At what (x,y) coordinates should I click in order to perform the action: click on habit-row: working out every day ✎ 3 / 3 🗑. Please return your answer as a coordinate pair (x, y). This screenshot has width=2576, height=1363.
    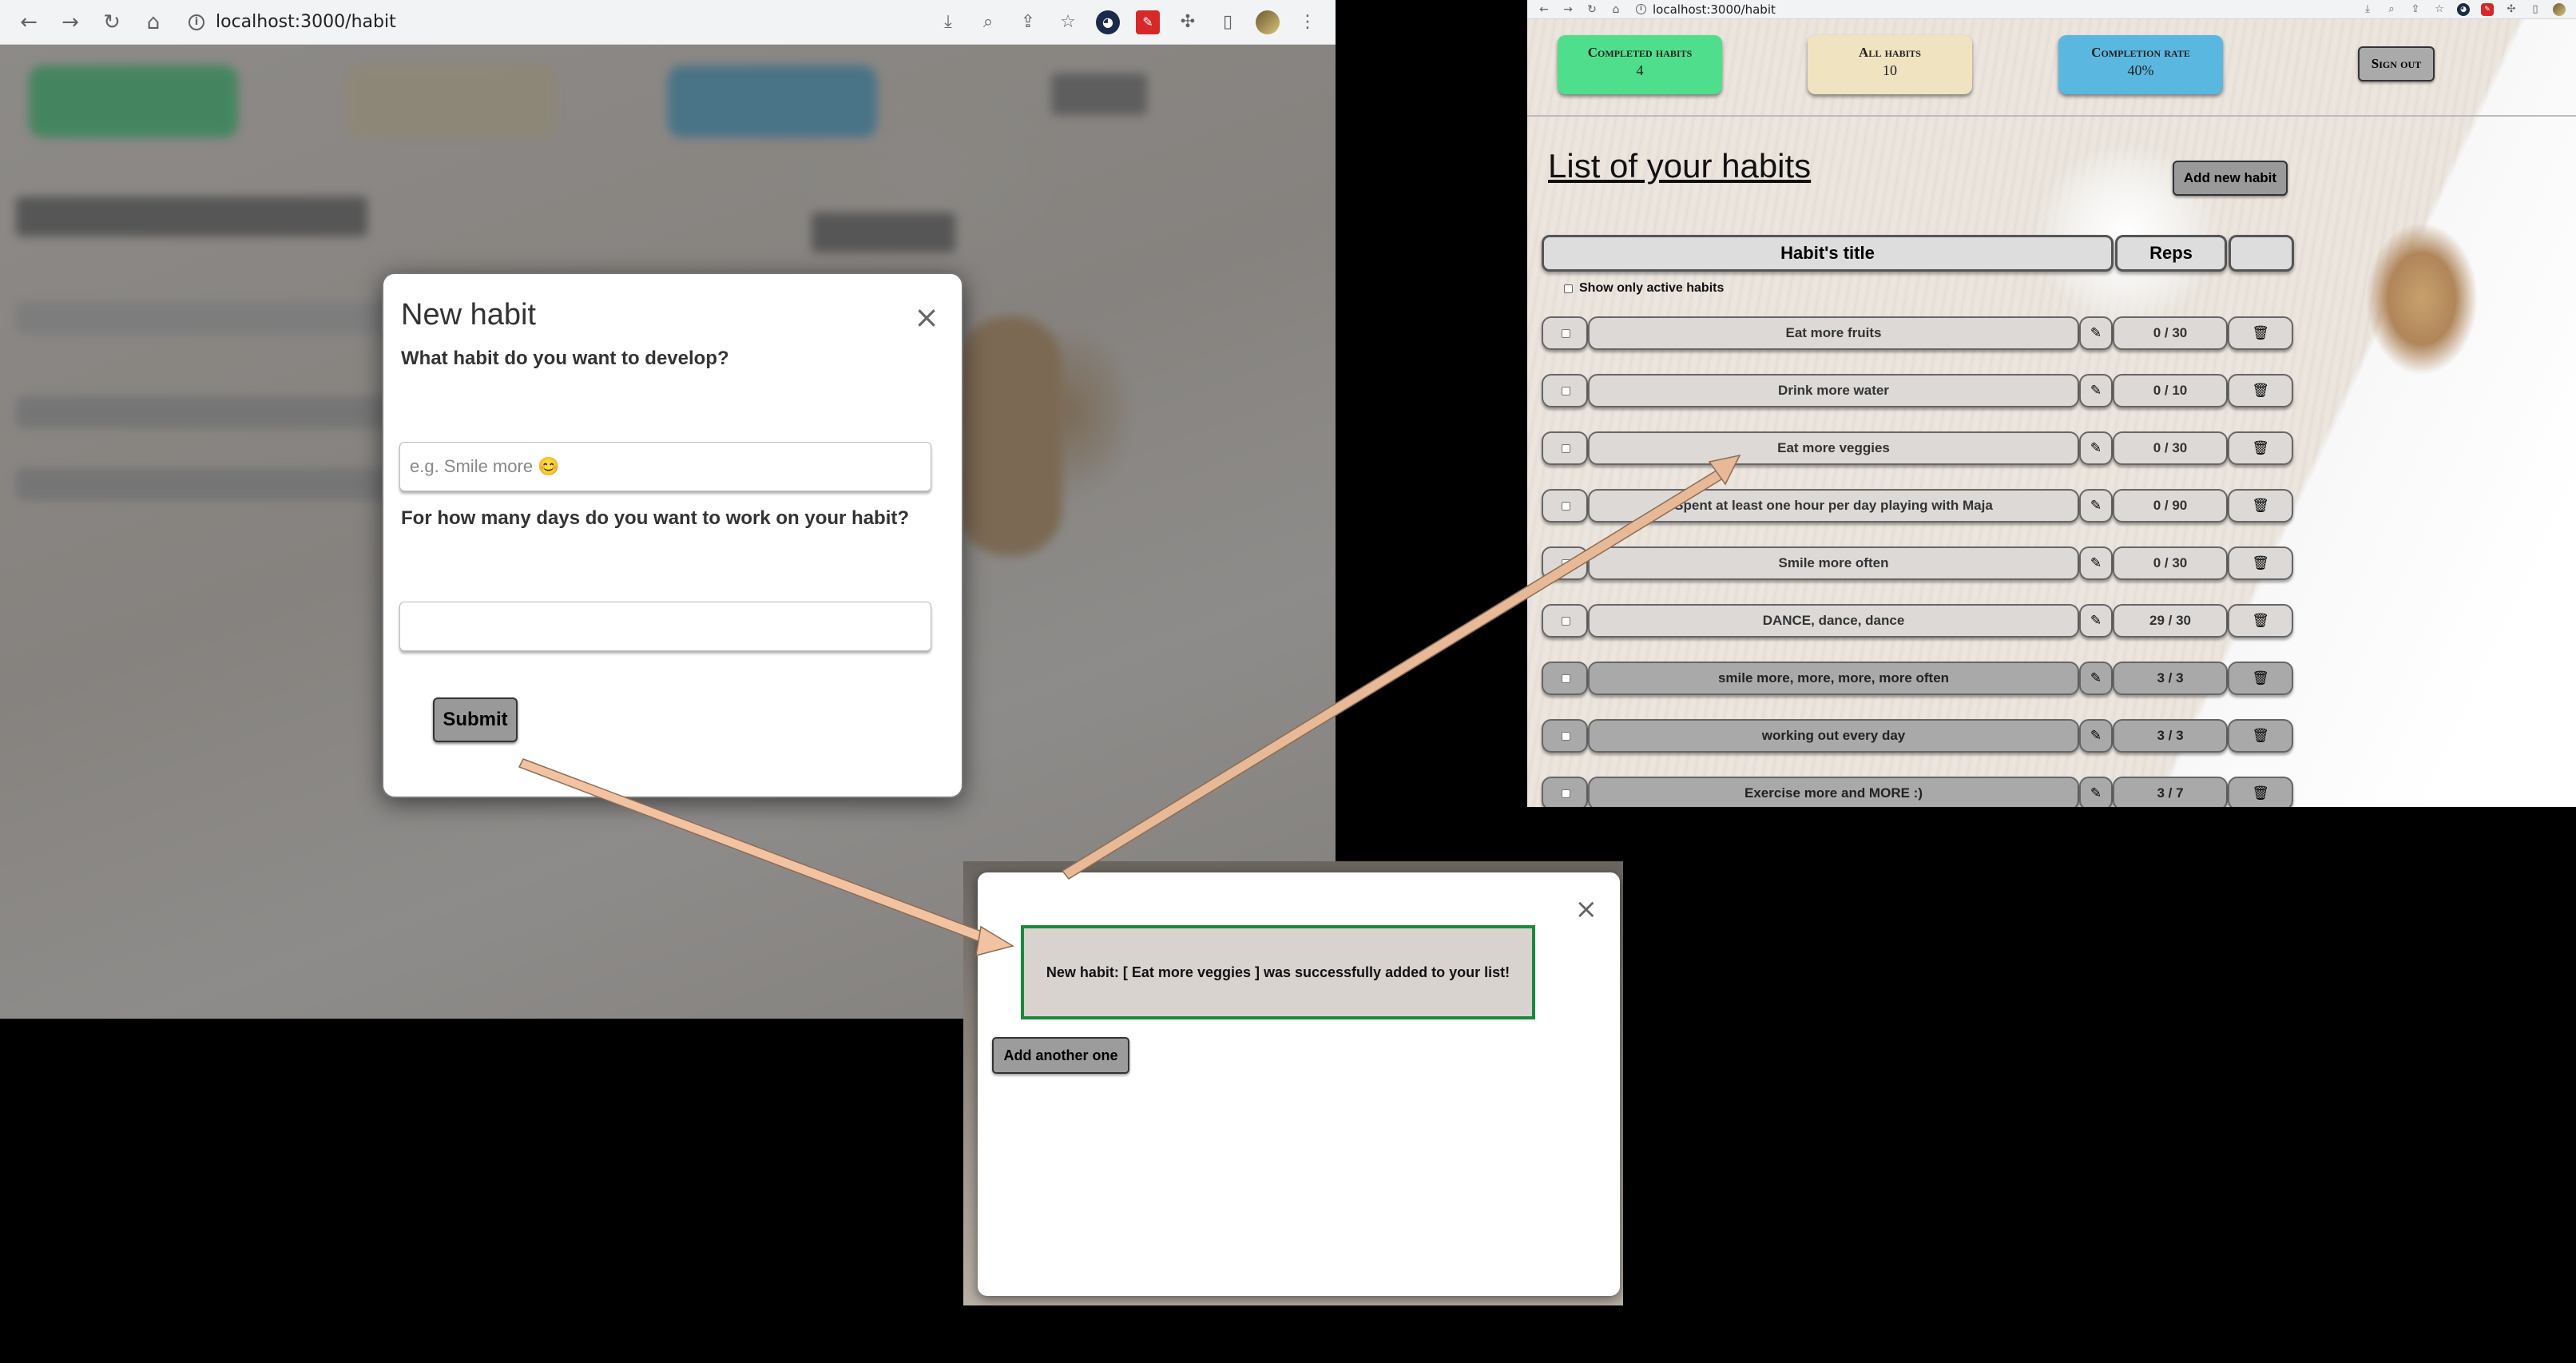
    Looking at the image, I should click on (1919, 736).